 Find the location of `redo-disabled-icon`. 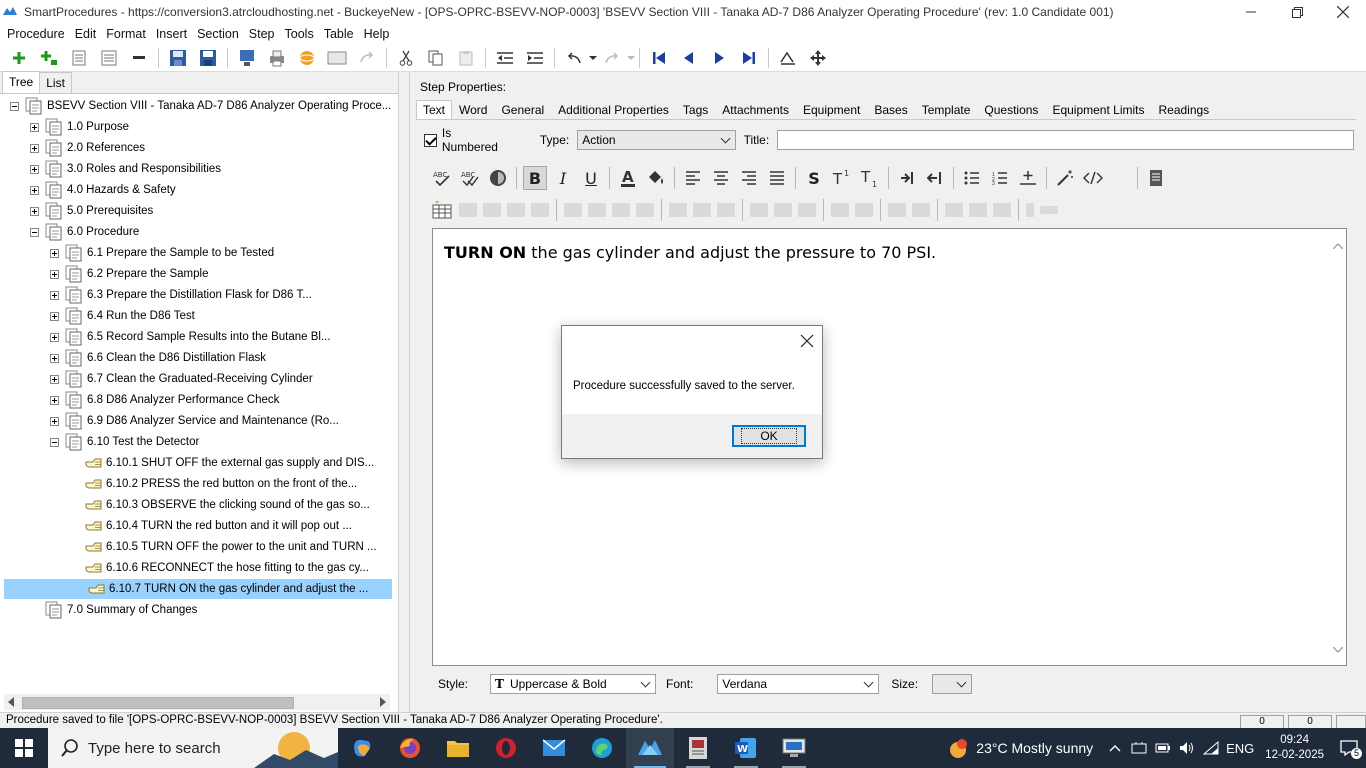

redo-disabled-icon is located at coordinates (367, 58).